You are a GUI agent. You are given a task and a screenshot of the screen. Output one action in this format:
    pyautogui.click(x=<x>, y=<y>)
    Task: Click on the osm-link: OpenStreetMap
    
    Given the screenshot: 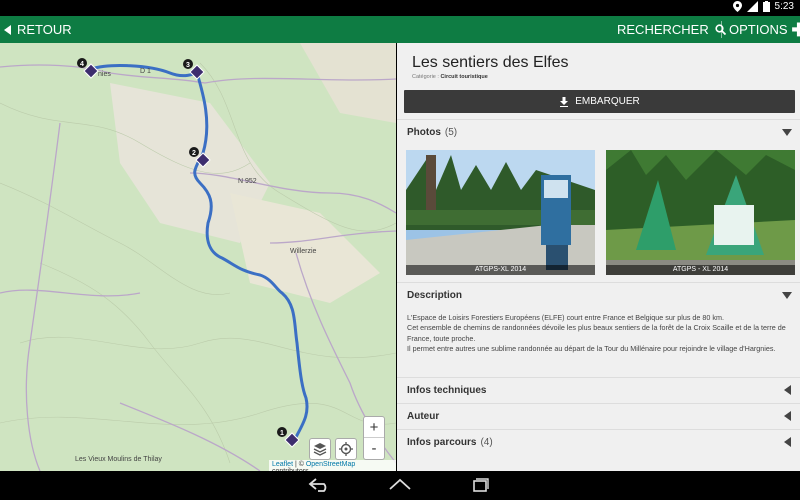 What is the action you would take?
    pyautogui.click(x=330, y=464)
    